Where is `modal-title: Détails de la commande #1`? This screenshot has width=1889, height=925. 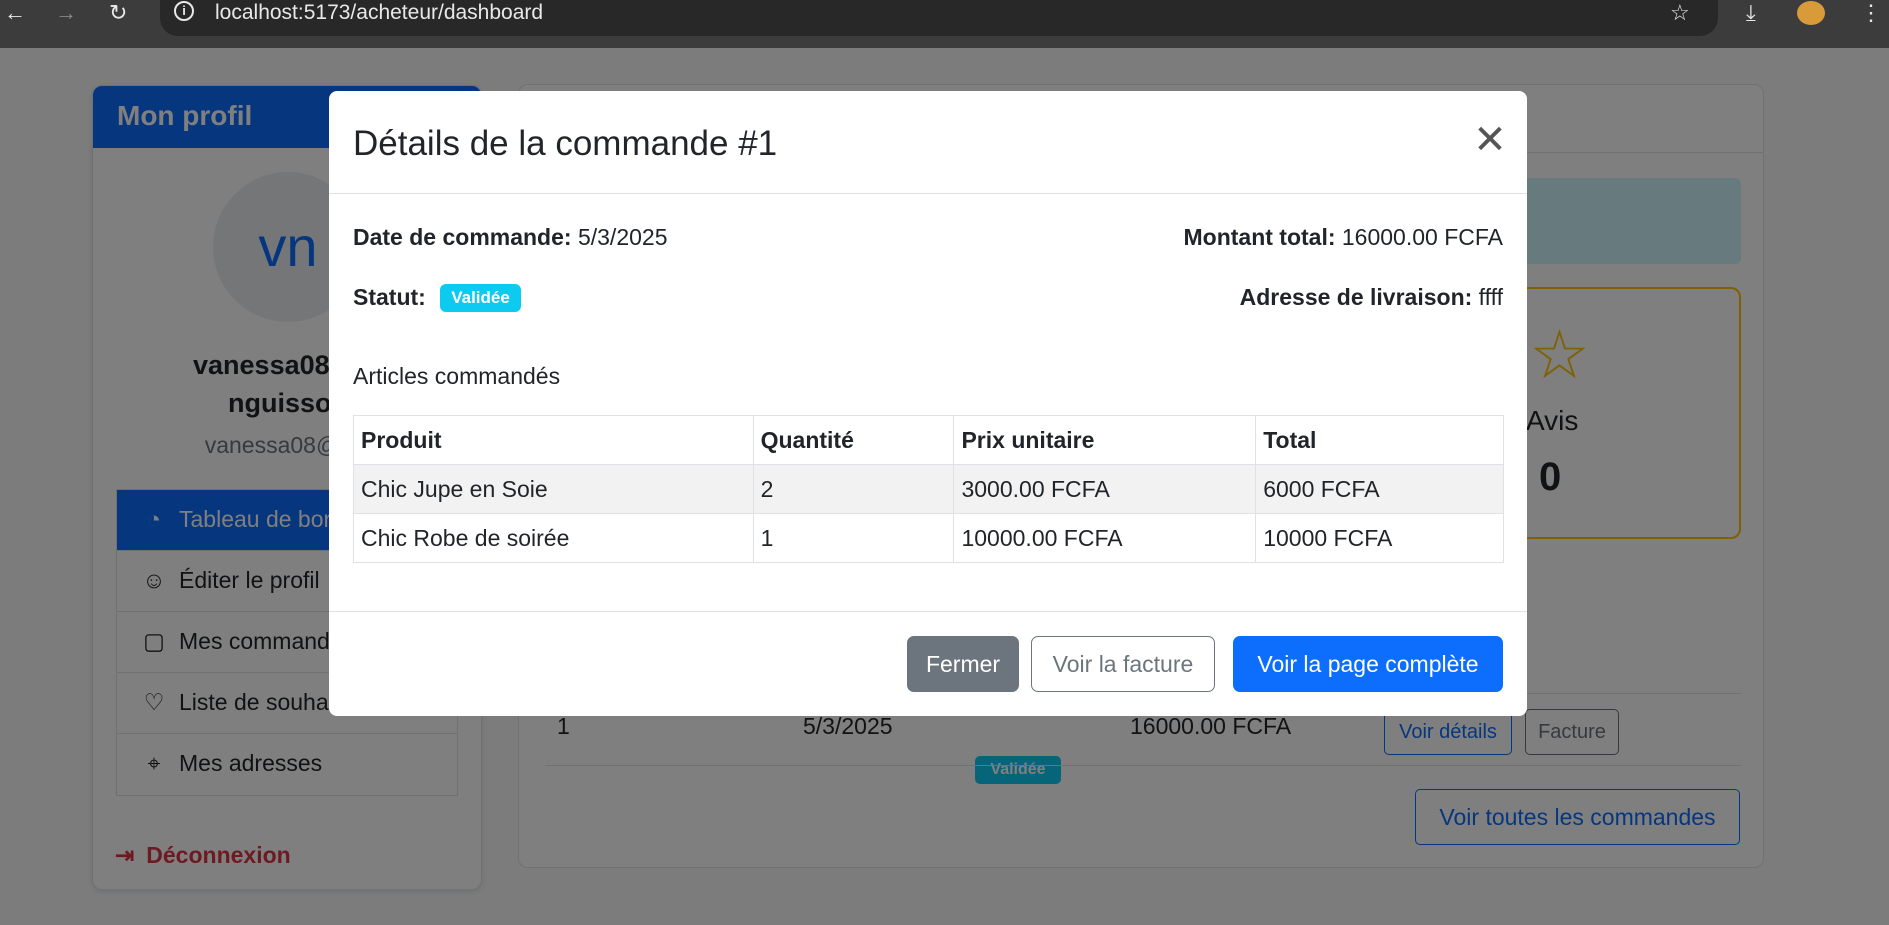
modal-title: Détails de la commande #1 is located at coordinates (565, 143).